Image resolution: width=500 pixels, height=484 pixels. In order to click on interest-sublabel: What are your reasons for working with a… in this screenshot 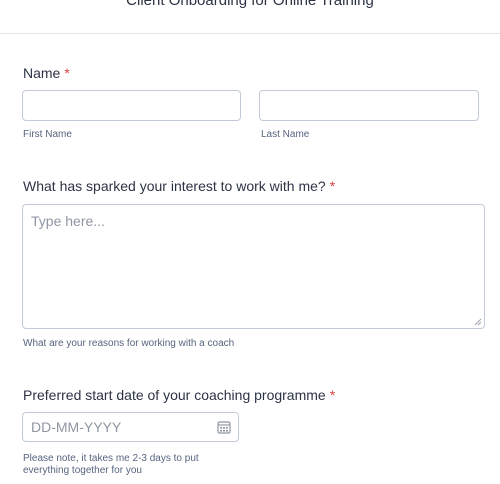, I will do `click(129, 343)`.